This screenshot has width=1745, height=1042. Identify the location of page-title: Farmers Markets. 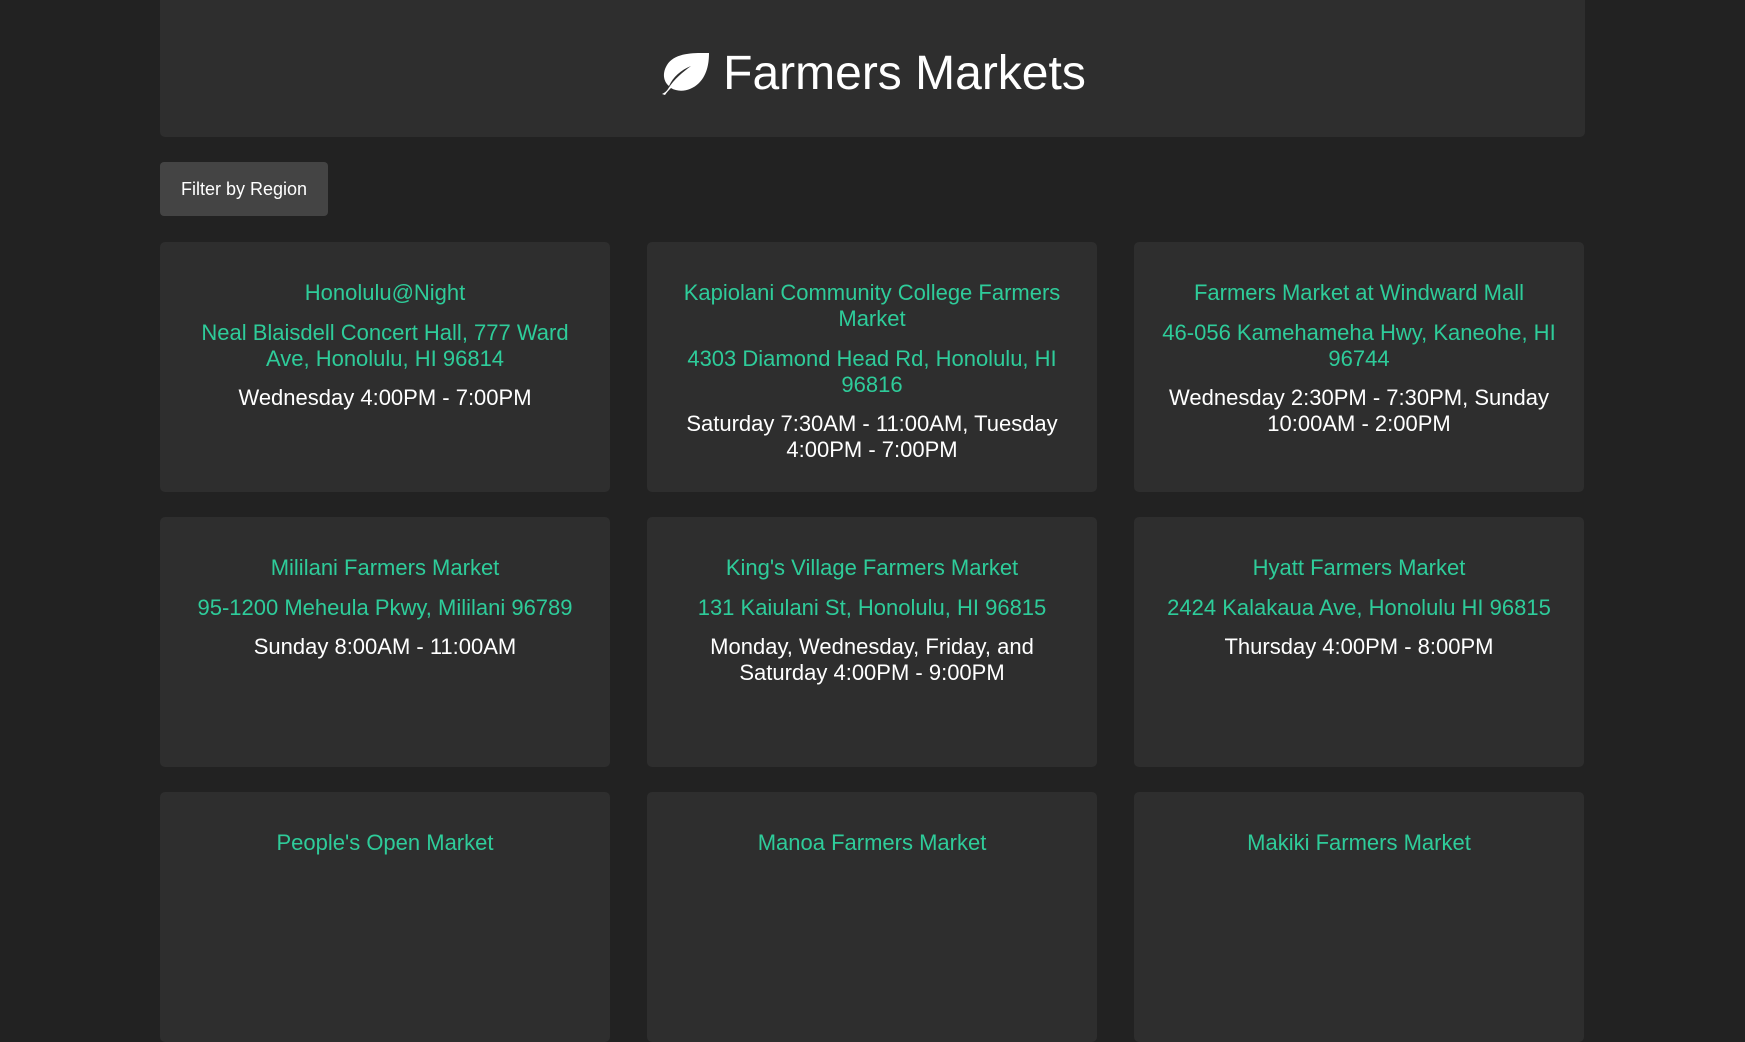
(872, 73).